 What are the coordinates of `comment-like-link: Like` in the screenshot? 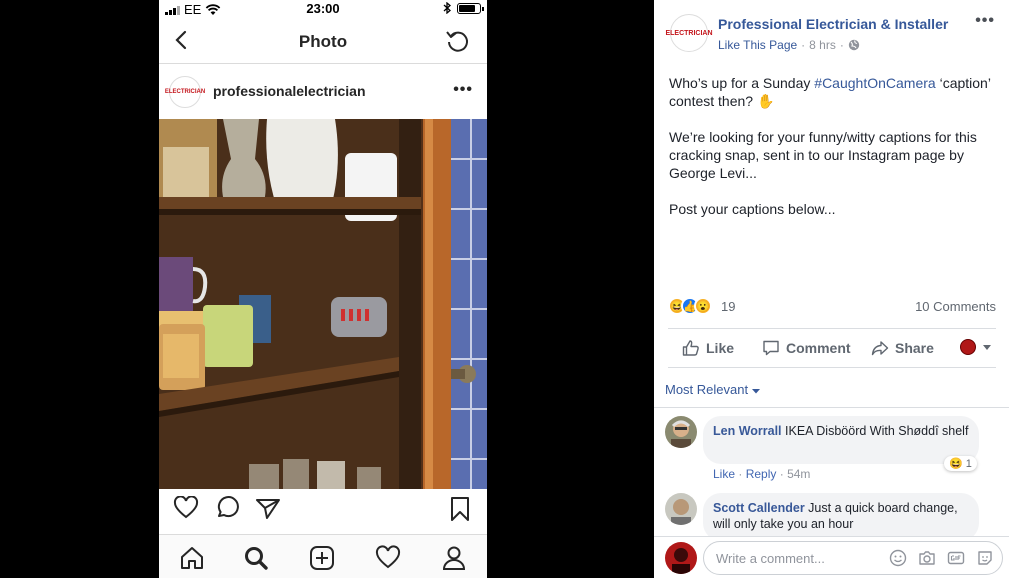 It's located at (724, 474).